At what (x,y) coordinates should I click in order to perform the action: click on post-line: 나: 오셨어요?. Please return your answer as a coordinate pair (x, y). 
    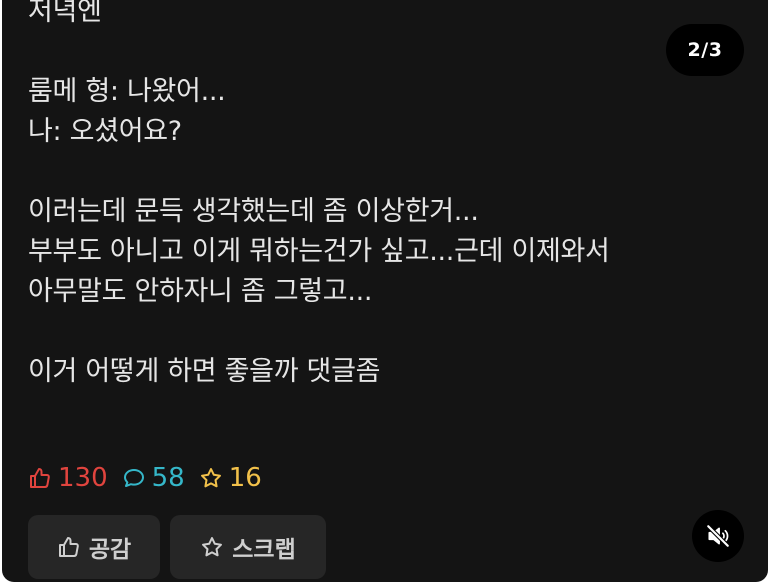
    Looking at the image, I should click on (105, 131).